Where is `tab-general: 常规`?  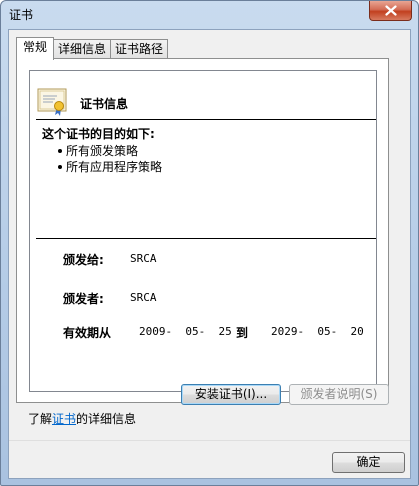
tab-general: 常规 is located at coordinates (35, 48).